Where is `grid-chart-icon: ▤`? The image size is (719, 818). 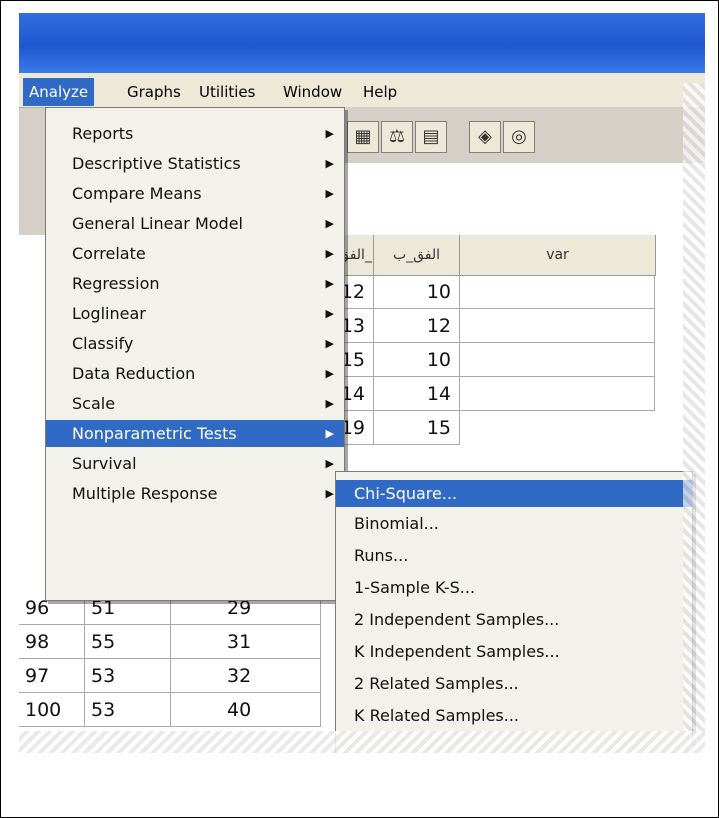 grid-chart-icon: ▤ is located at coordinates (431, 137).